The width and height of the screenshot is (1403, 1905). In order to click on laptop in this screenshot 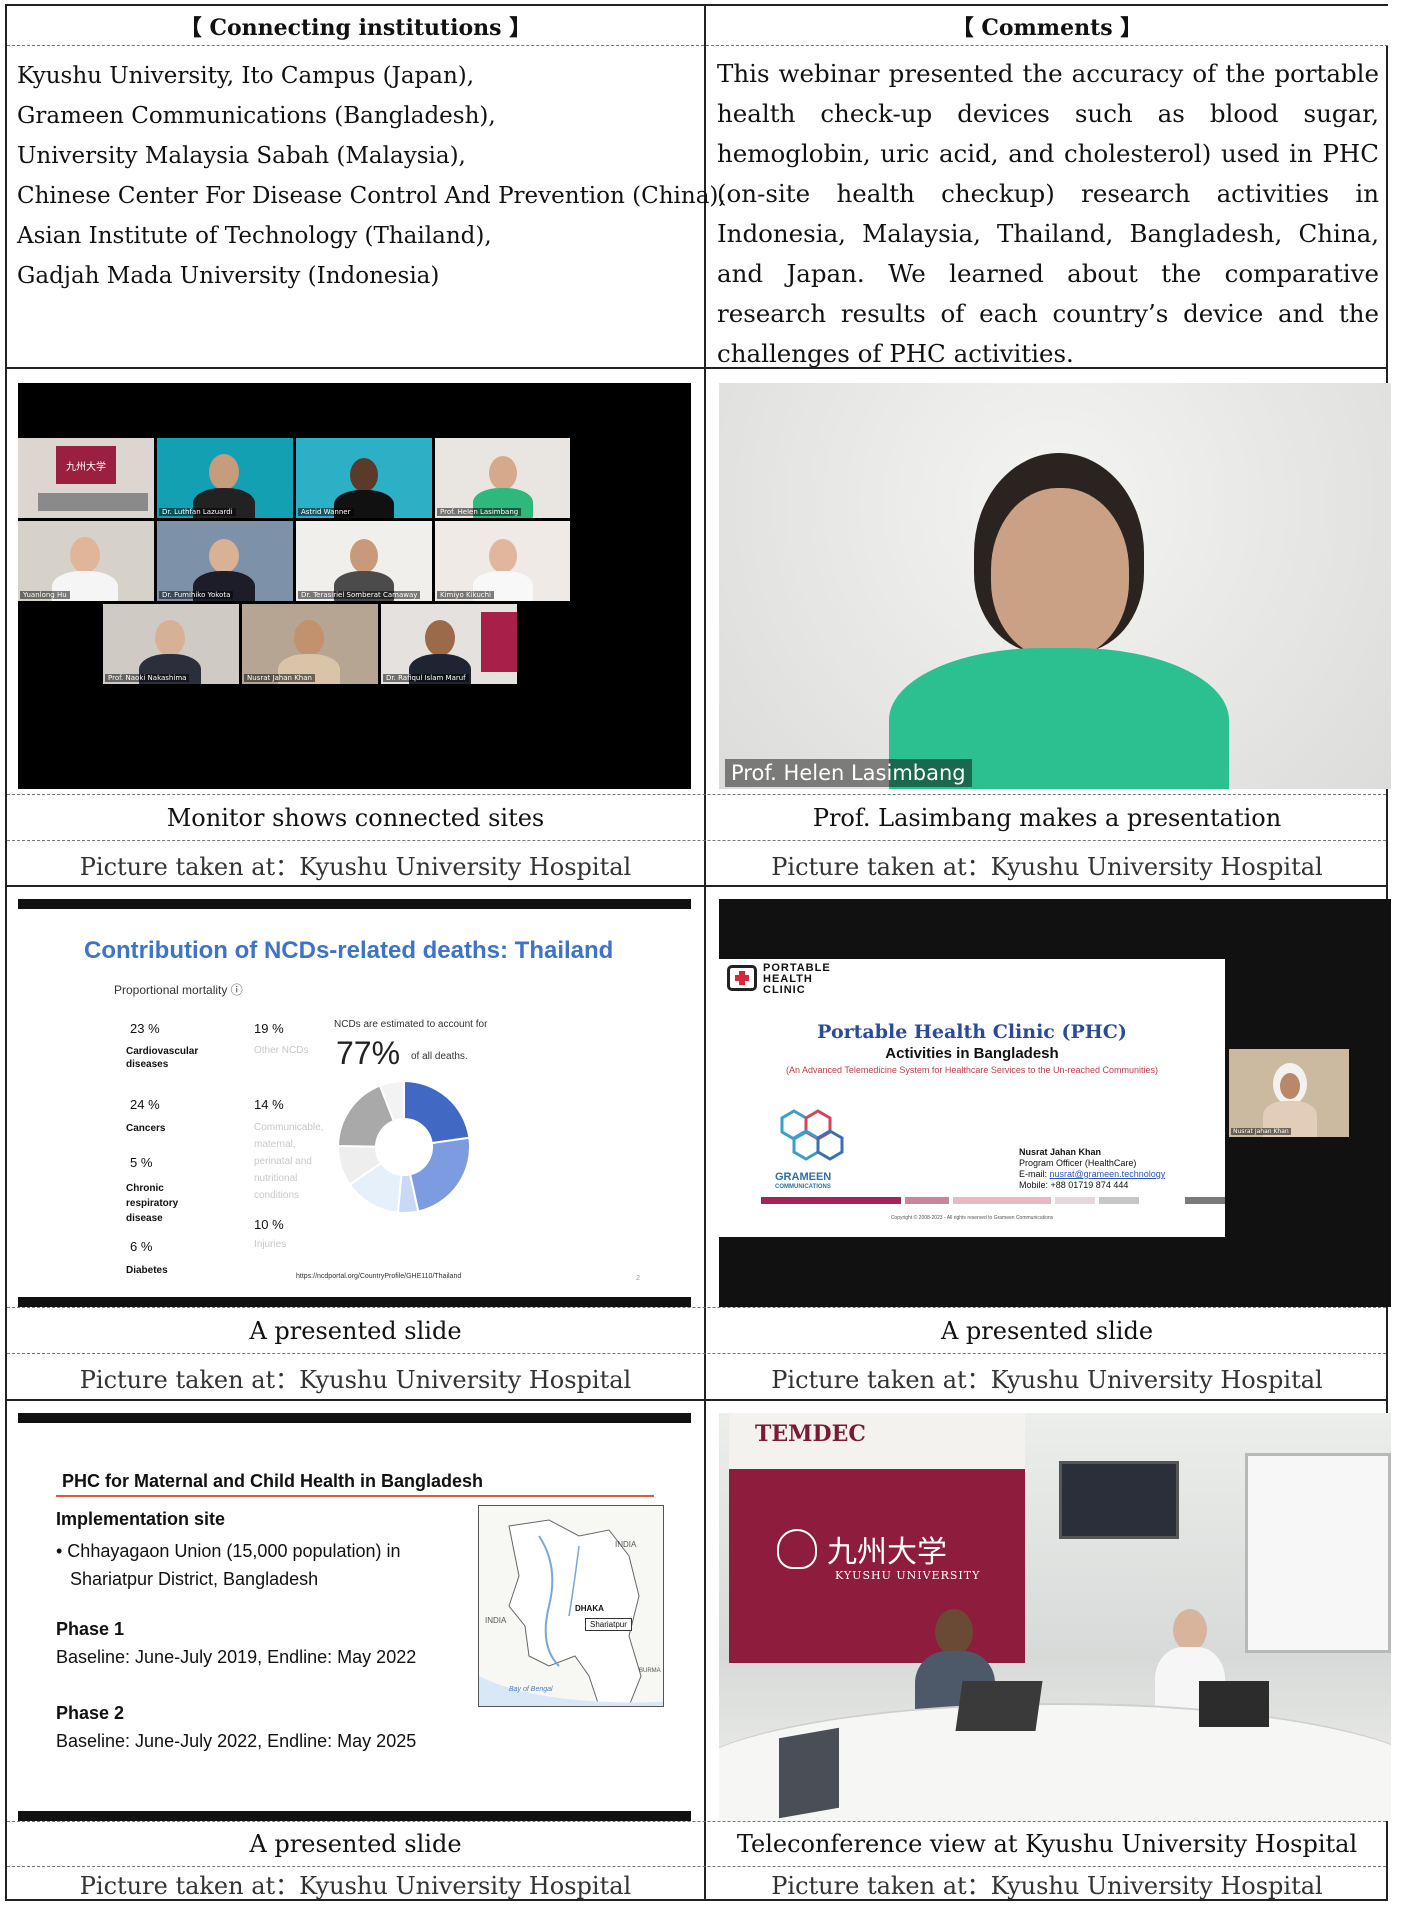, I will do `click(1234, 1704)`.